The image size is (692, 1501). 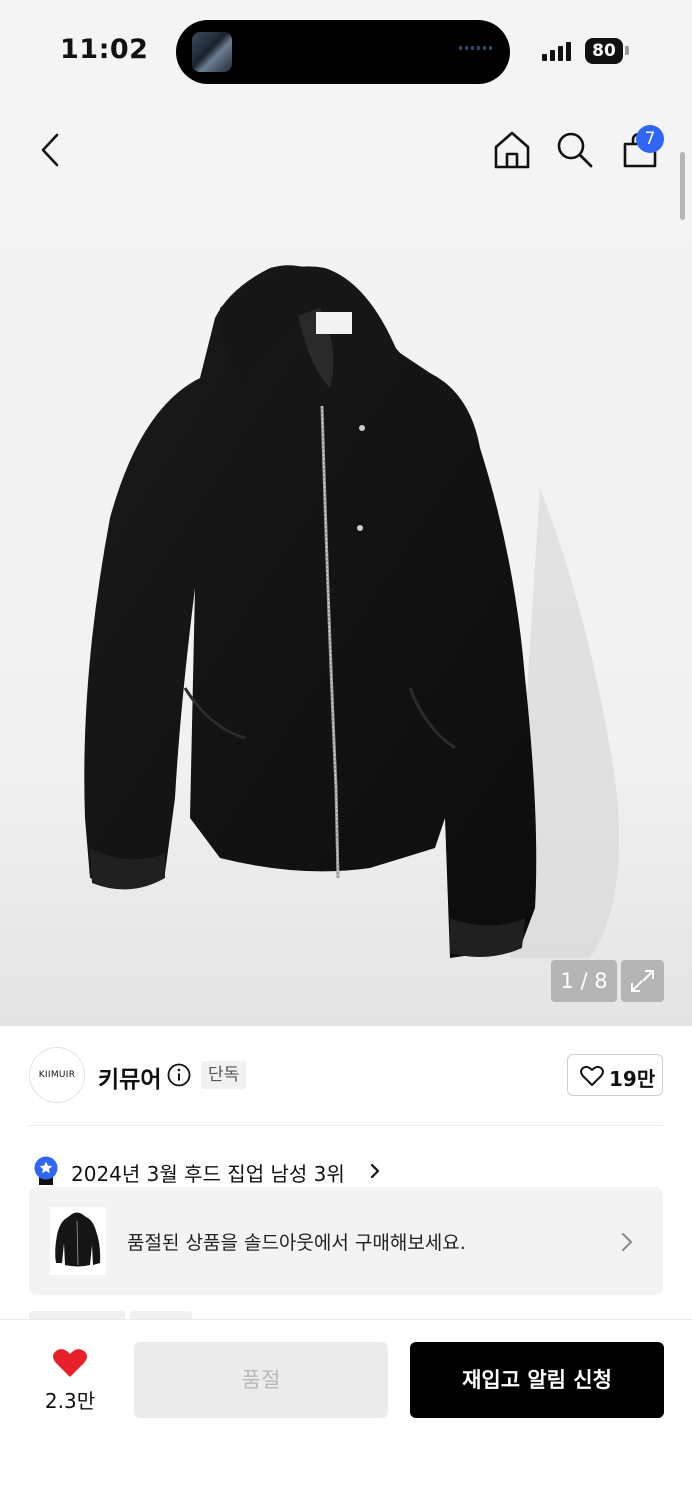 I want to click on wish-count: 2.3만, so click(x=70, y=1401).